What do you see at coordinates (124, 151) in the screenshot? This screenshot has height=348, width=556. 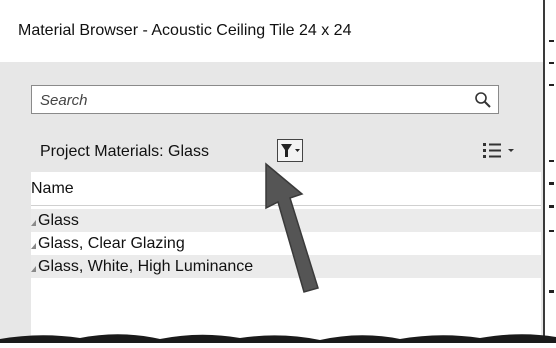 I see `project-materials-label: Project Materials: Glass` at bounding box center [124, 151].